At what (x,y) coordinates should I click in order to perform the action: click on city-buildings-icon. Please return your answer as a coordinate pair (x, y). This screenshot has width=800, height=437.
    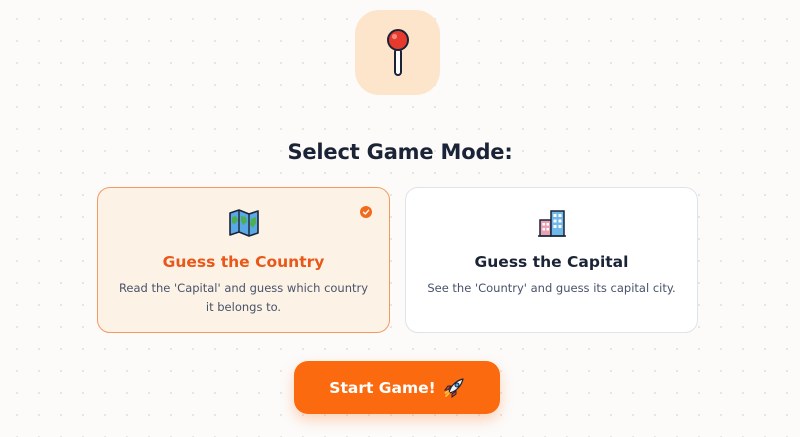
    Looking at the image, I should click on (551, 223).